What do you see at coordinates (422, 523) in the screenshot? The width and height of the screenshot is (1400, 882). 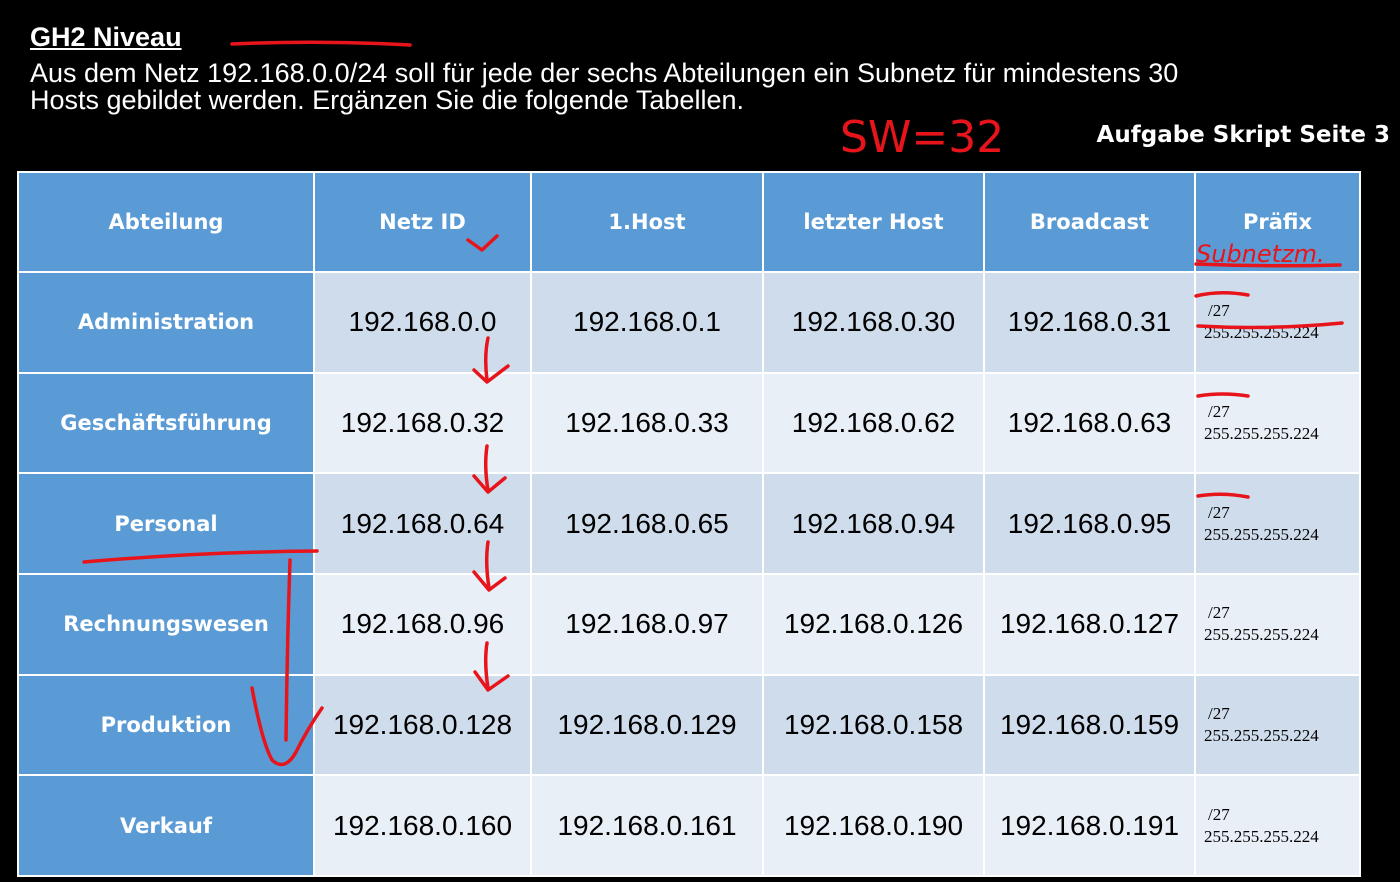 I see `cell-netz-id: 192.168.0.64` at bounding box center [422, 523].